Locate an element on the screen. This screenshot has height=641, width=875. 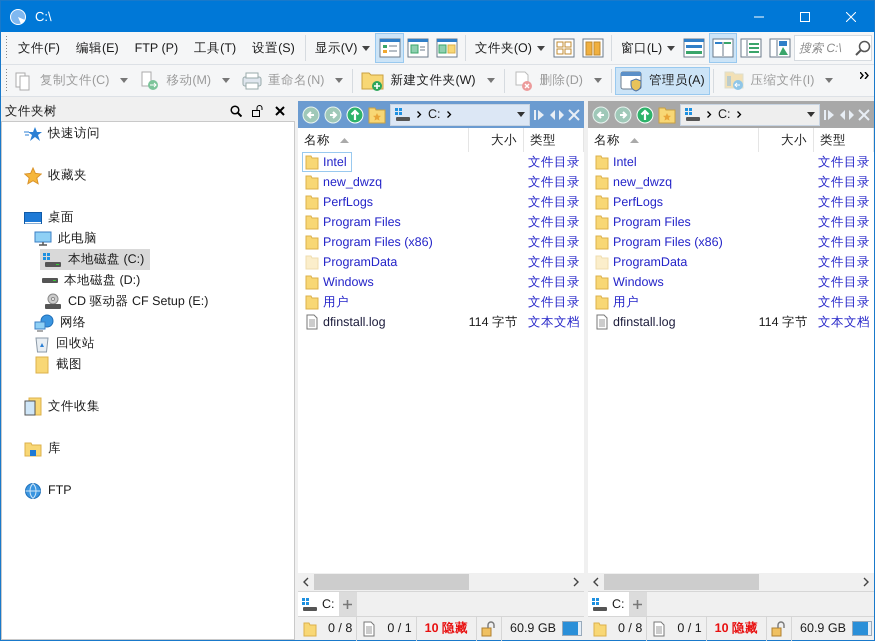
dropdown-menu: 显示(V) is located at coordinates (343, 48).